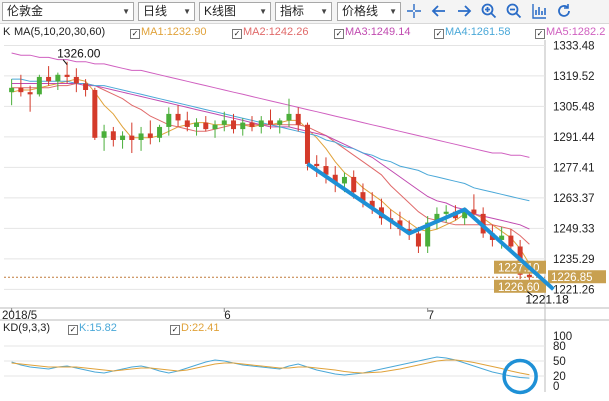  I want to click on price-tick-label: 1277.41, so click(574, 168).